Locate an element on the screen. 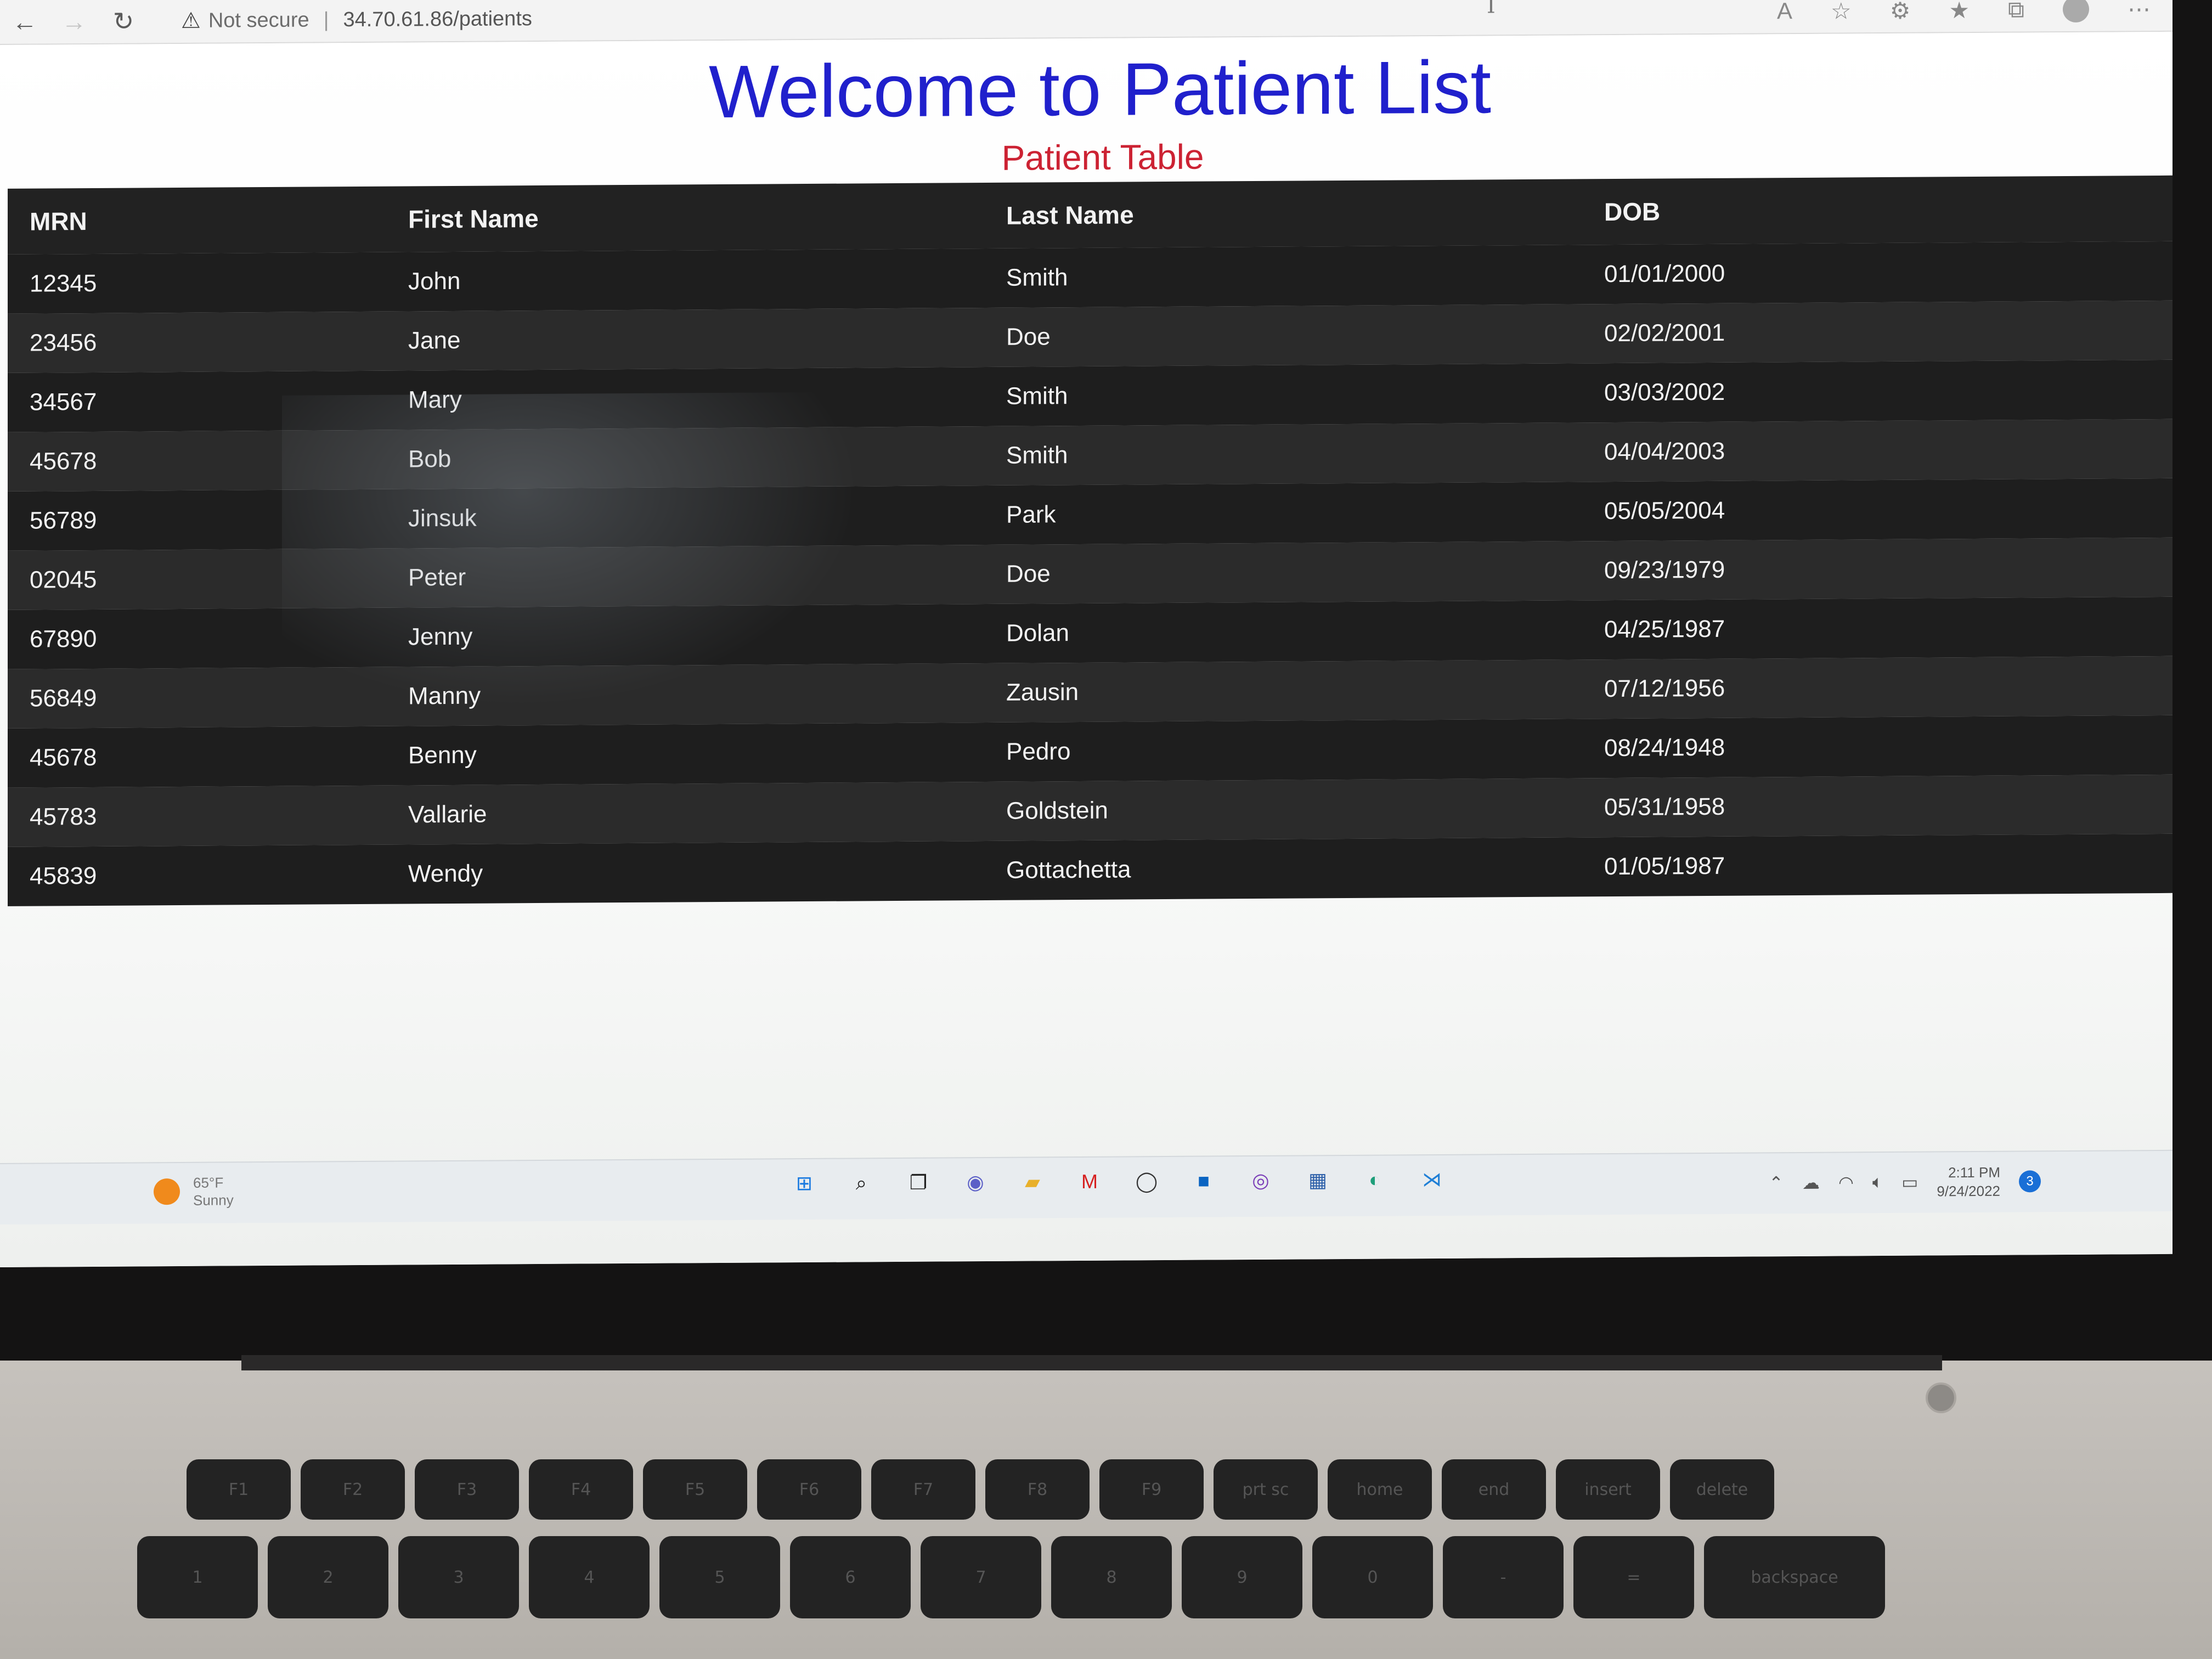 The height and width of the screenshot is (1659, 2212). cell-last-name: Zausin is located at coordinates (1305, 691).